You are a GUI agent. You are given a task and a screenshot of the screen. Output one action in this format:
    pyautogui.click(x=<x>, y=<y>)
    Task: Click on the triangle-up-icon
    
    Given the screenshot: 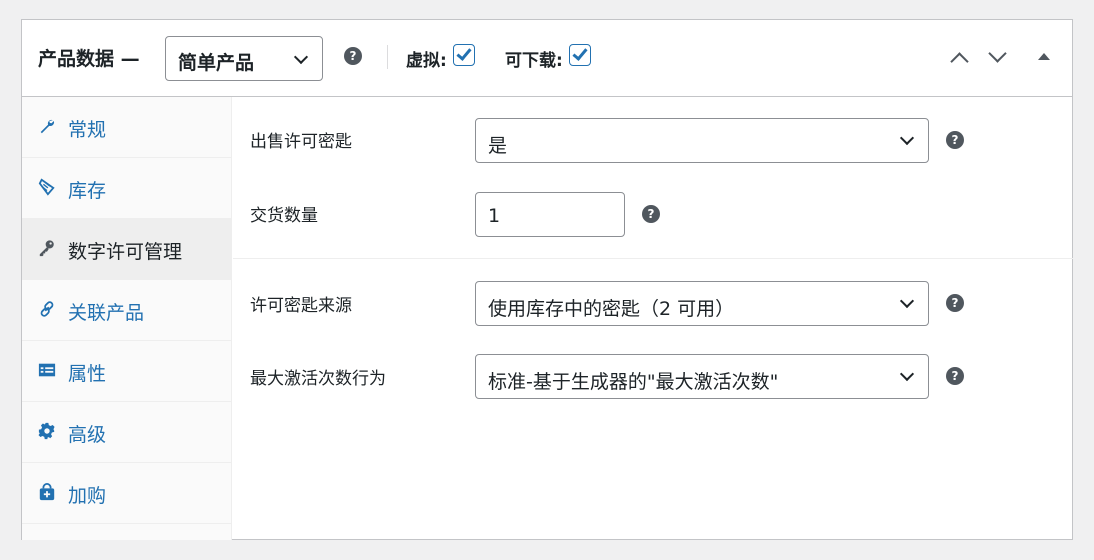 What is the action you would take?
    pyautogui.click(x=1044, y=56)
    